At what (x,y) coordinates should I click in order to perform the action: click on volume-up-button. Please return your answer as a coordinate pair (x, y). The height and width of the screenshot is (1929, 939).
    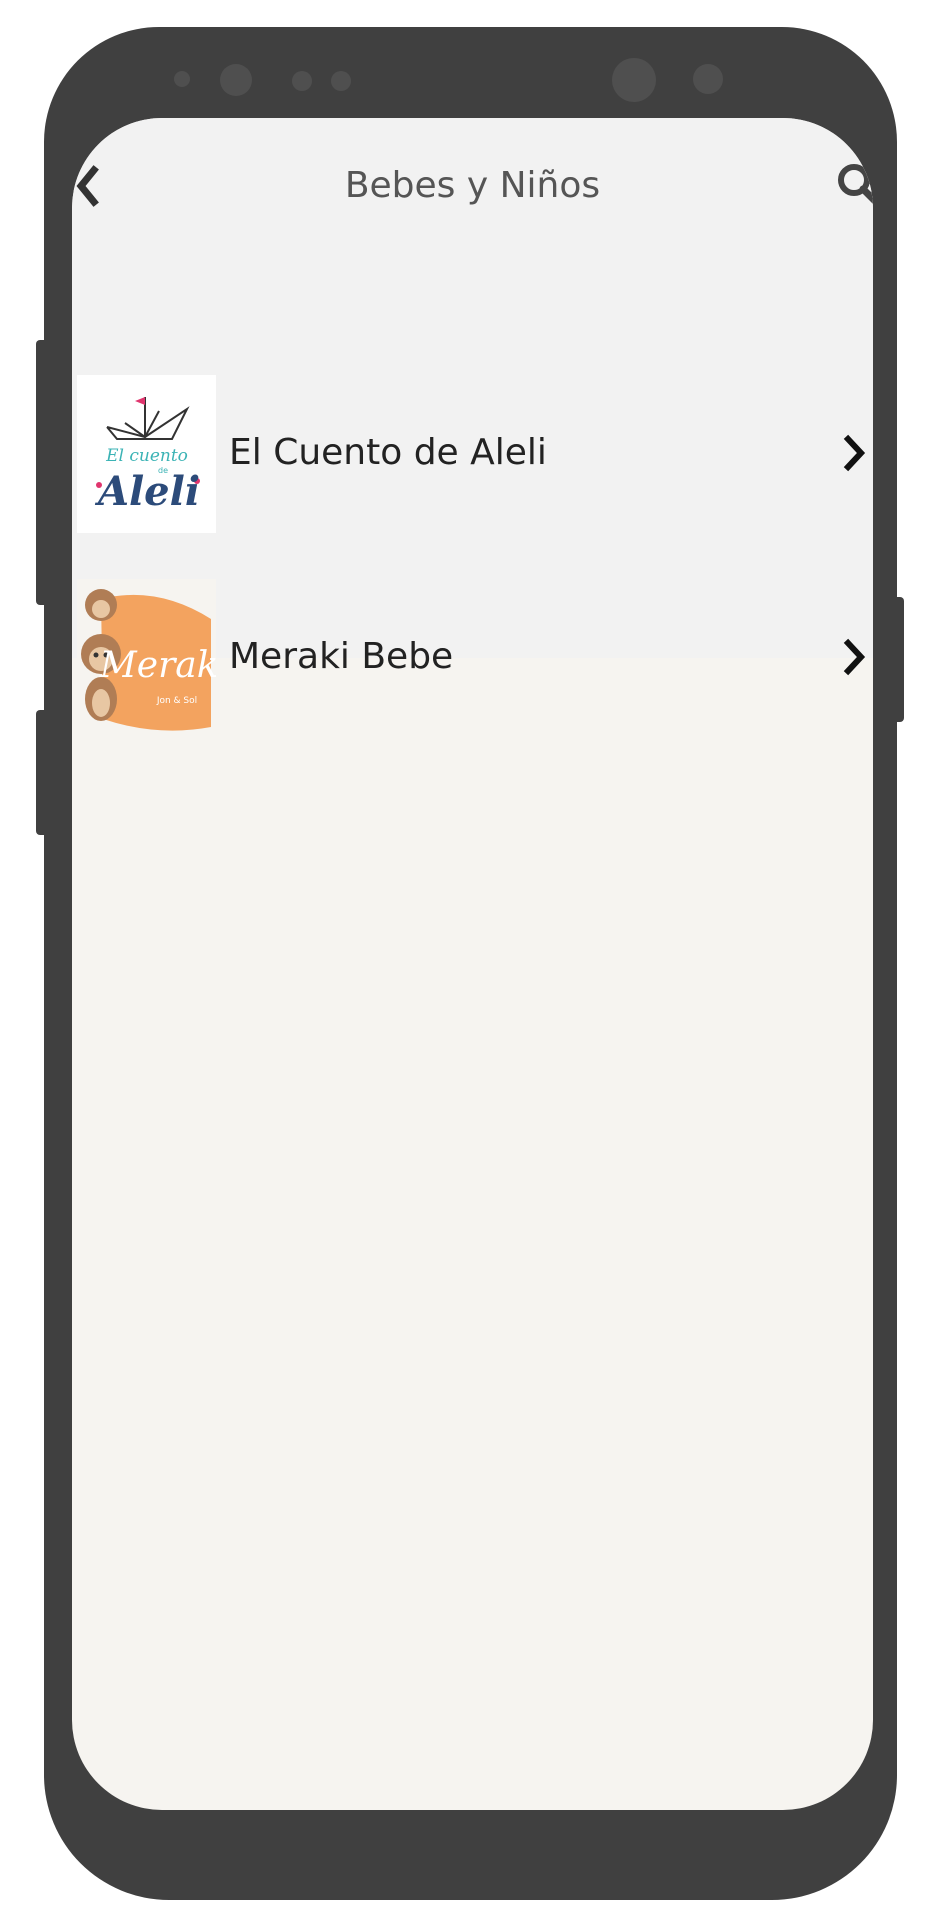
    Looking at the image, I should click on (43, 472).